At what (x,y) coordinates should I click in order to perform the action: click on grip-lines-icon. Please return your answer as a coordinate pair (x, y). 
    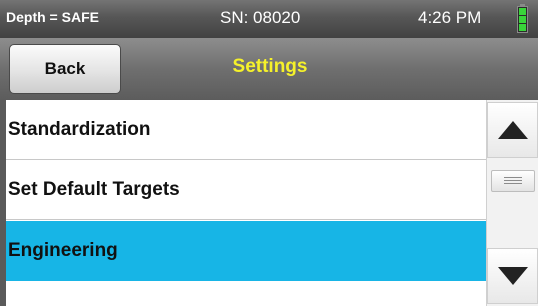
    Looking at the image, I should click on (513, 177).